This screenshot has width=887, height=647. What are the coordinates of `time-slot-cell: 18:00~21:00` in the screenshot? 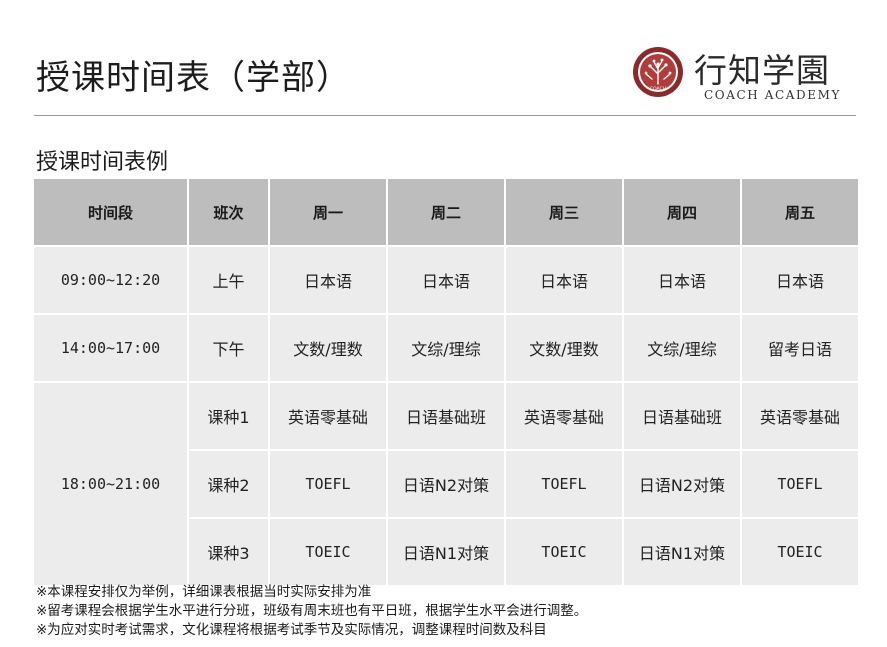 It's located at (111, 484).